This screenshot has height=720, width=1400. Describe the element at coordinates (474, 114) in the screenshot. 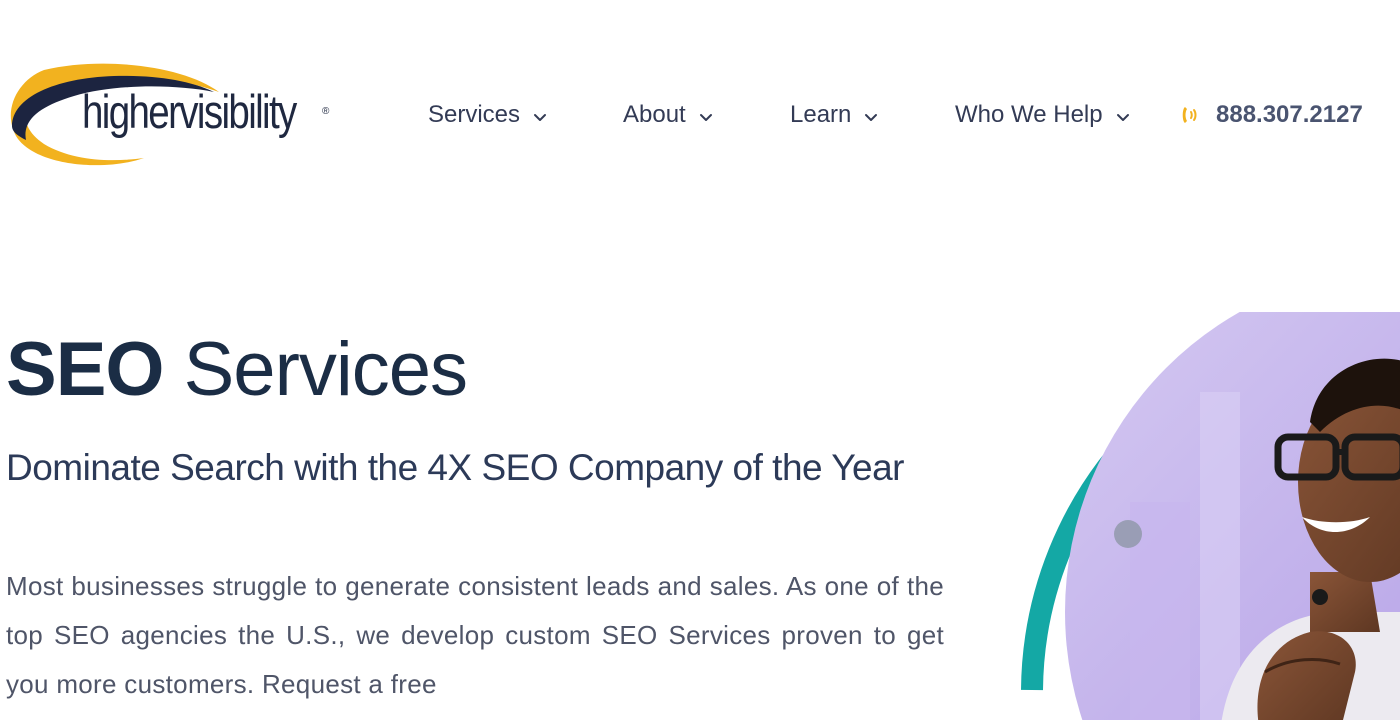

I see `nav-label: Services` at that location.